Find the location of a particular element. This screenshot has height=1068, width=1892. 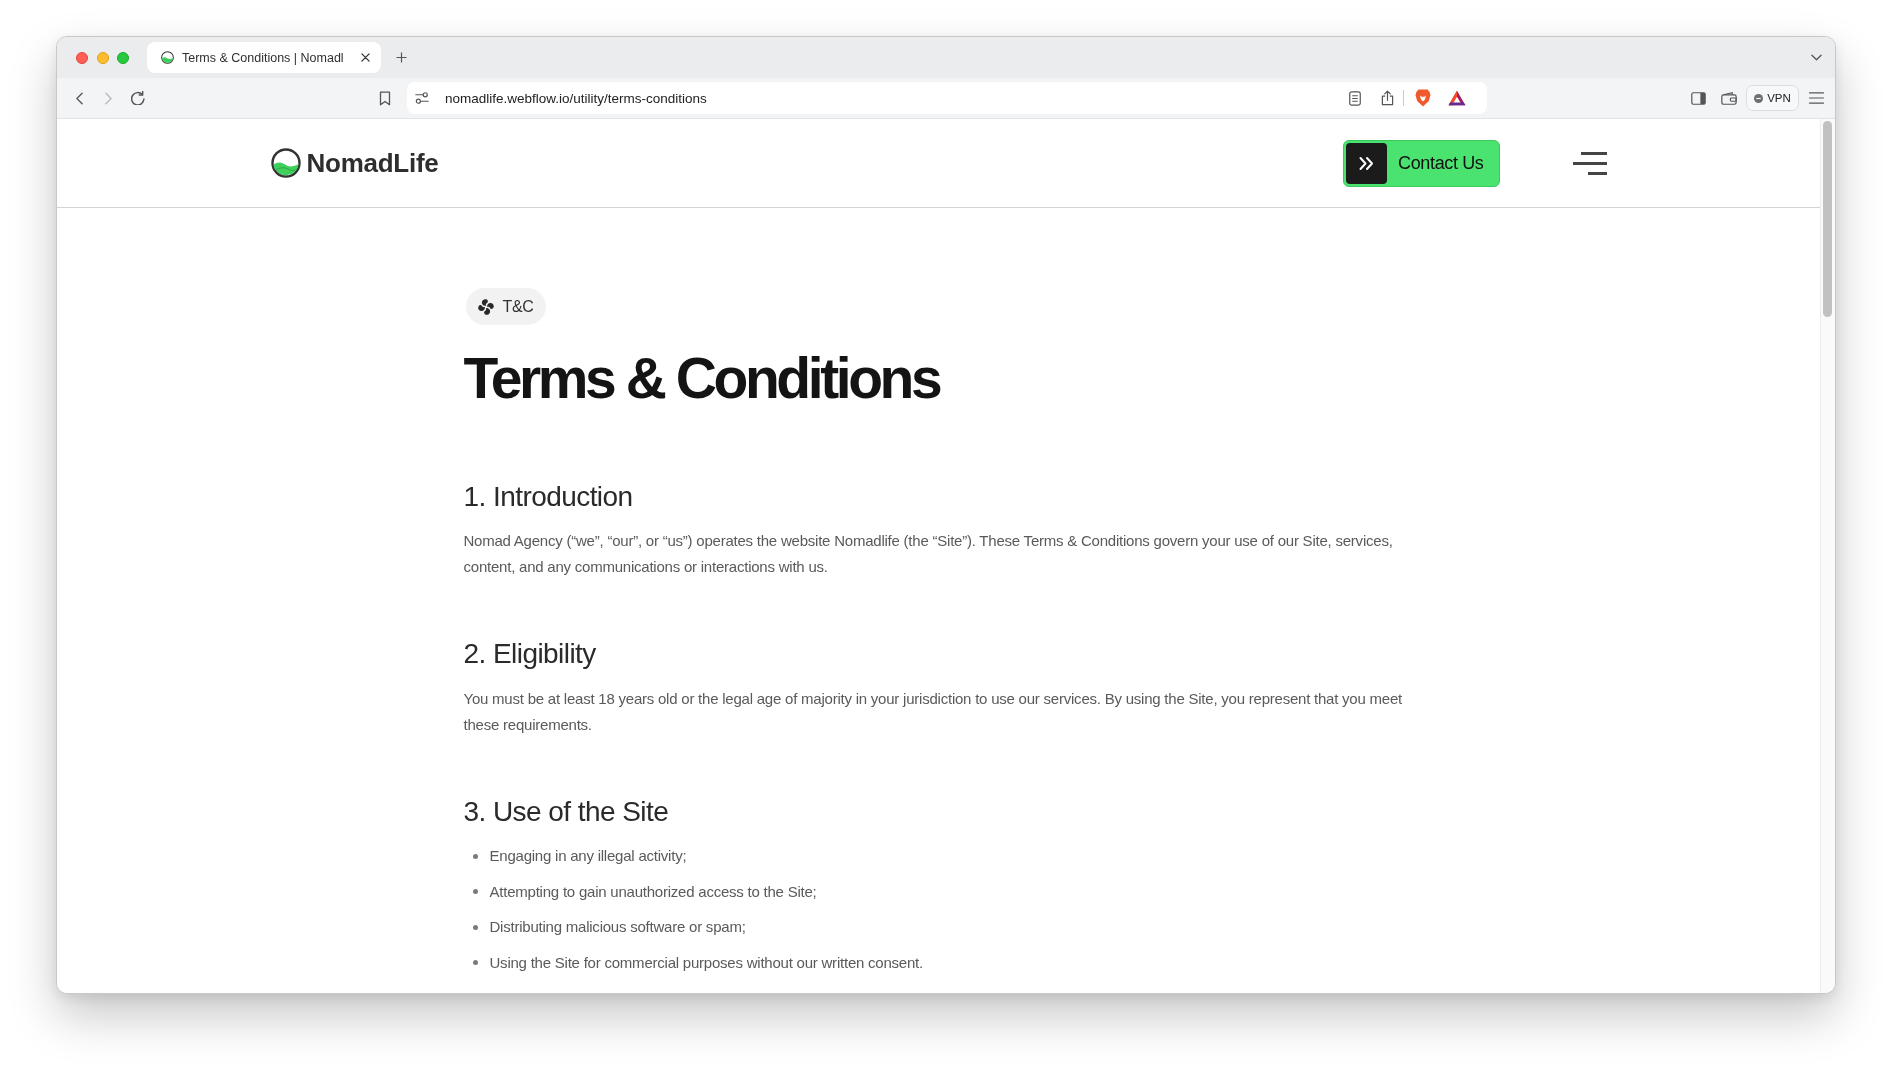

list-item: Attempting to gain unauthorized access to the Site; is located at coordinates (653, 891).